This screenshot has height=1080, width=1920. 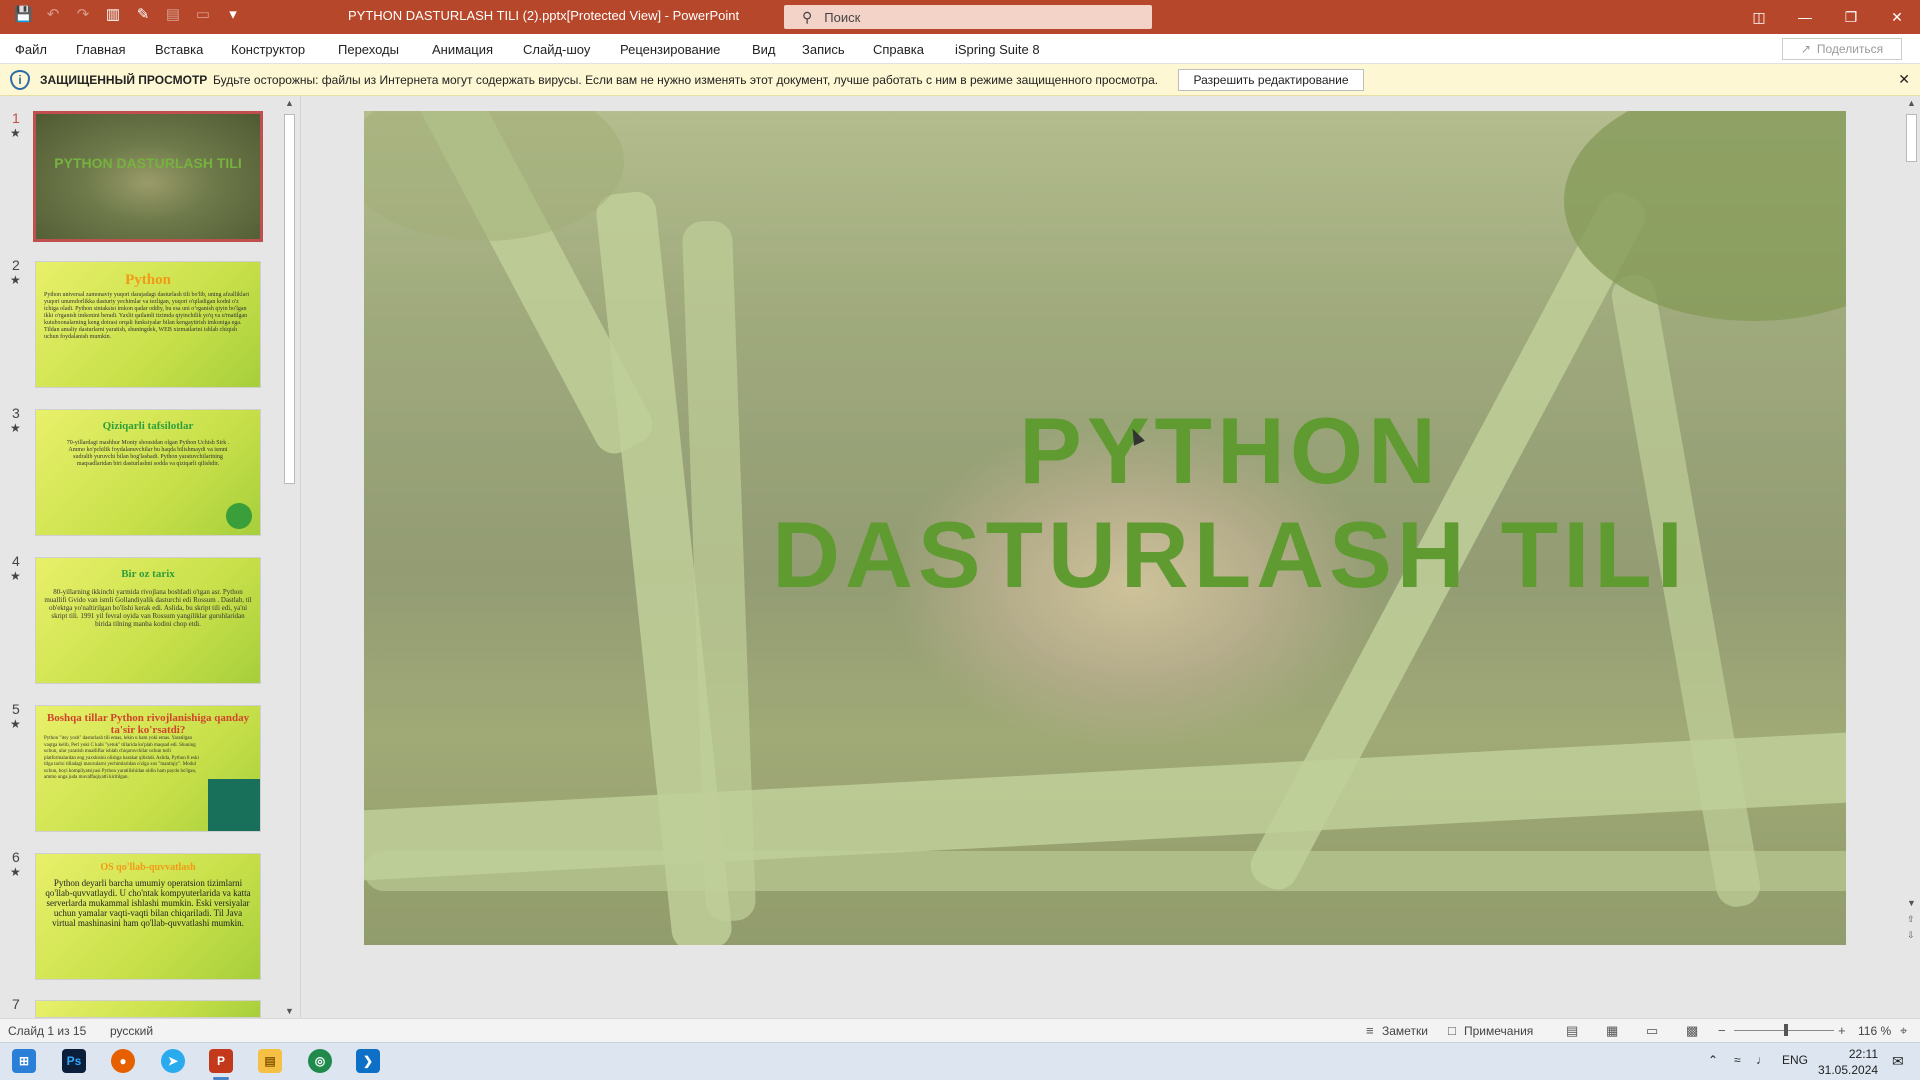 I want to click on zoom-slider-knob, so click(x=1786, y=1030).